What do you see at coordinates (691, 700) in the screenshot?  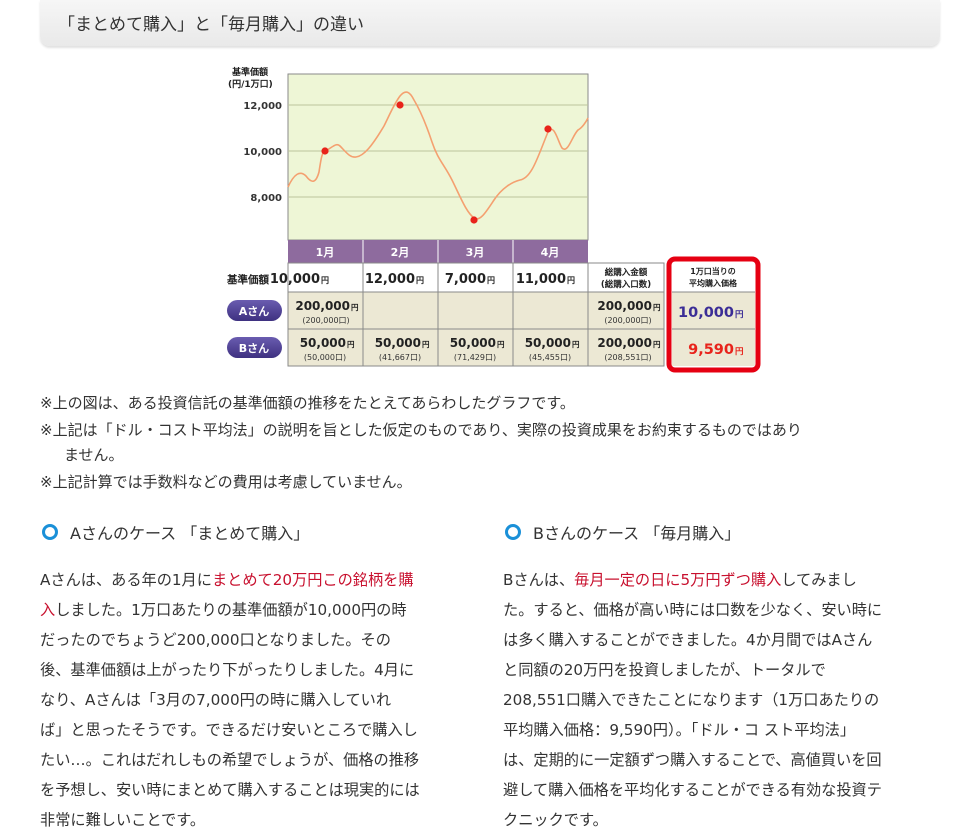 I see `body-text: 208,551口購入できたことになります（1万口あたりの` at bounding box center [691, 700].